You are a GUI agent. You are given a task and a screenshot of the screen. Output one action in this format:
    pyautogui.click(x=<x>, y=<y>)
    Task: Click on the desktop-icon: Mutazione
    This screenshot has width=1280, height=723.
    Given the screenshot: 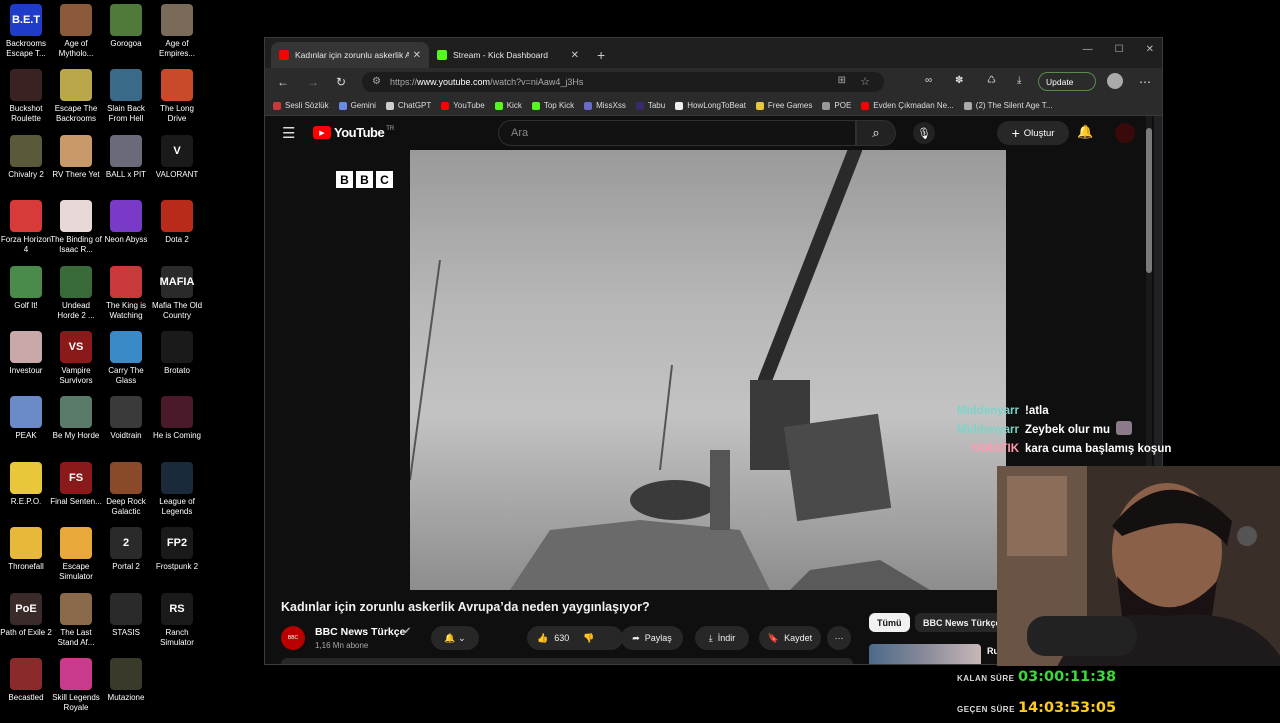 What is the action you would take?
    pyautogui.click(x=126, y=678)
    